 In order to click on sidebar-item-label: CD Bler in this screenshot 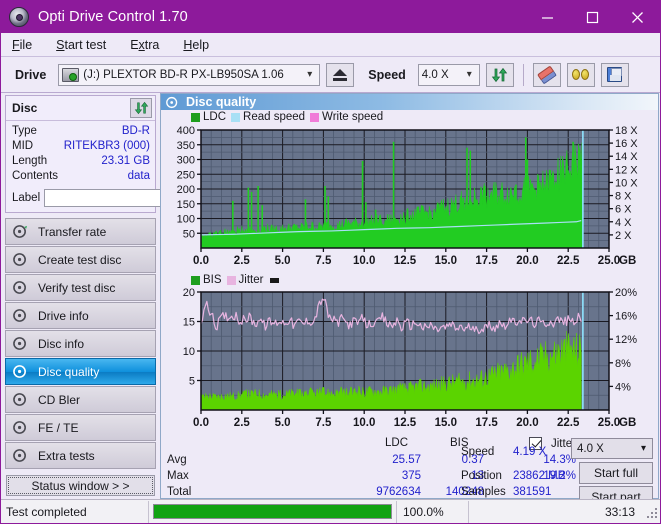, I will do `click(59, 399)`.